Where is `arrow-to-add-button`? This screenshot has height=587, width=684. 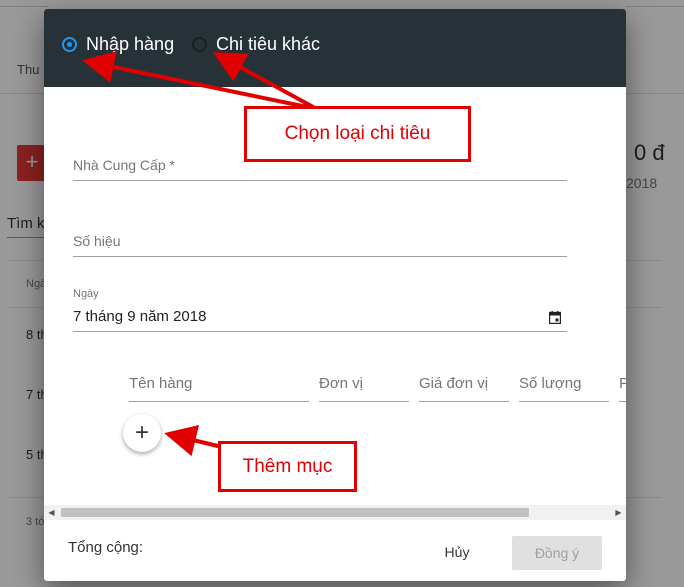
arrow-to-add-button is located at coordinates (193, 441).